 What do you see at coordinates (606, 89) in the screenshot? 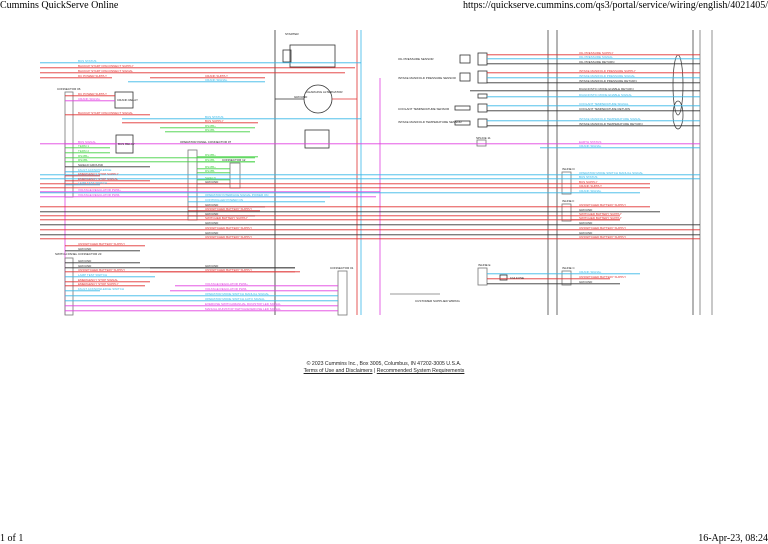
I see `wire-label: DIAGNOSTIC MODE ENABLE RETURN` at bounding box center [606, 89].